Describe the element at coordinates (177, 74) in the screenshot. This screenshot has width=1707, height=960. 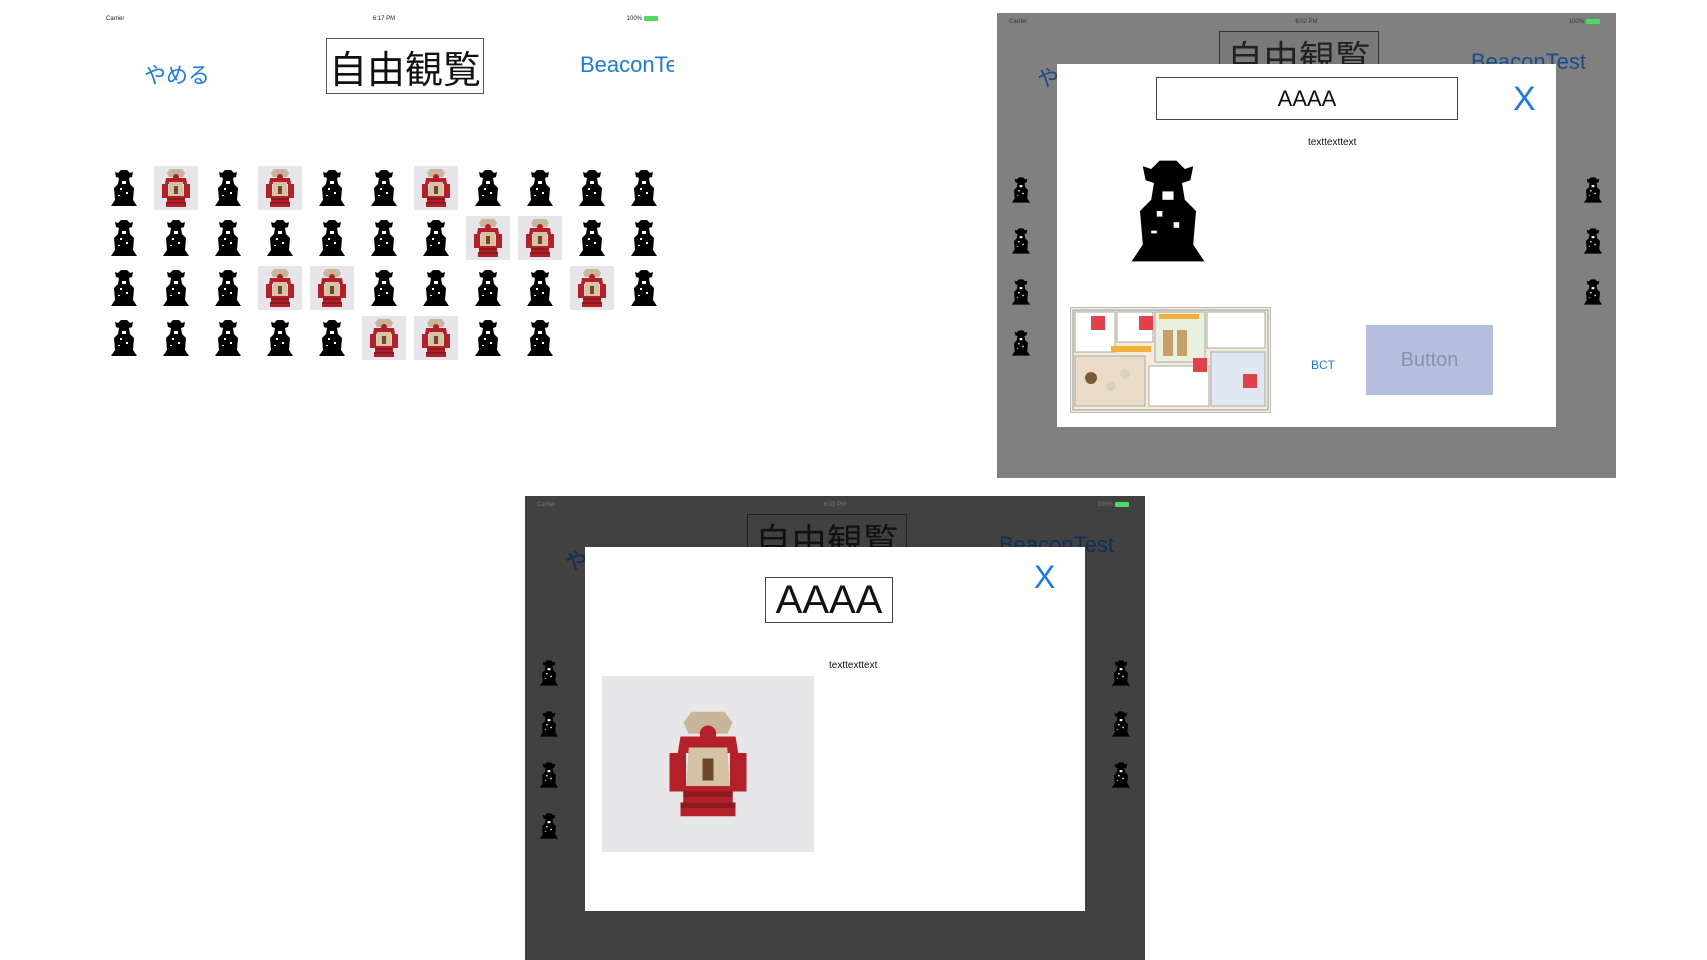
I see `cancel-button: やめる` at that location.